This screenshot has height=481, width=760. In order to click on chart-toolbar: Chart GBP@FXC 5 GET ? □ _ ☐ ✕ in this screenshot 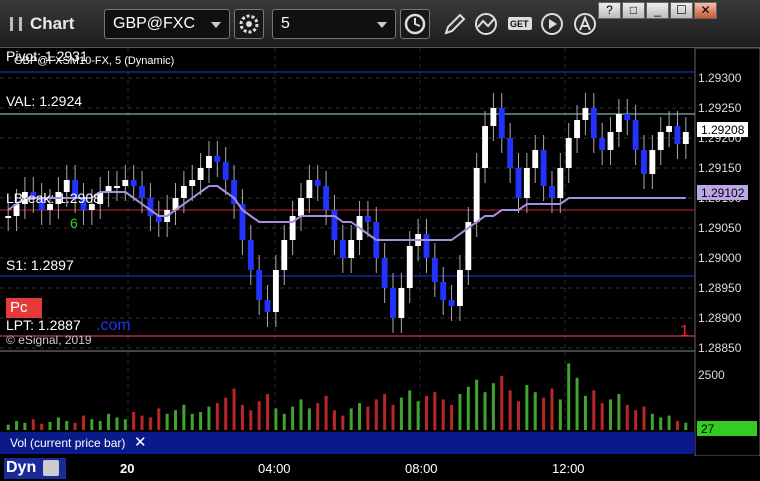, I will do `click(380, 24)`.